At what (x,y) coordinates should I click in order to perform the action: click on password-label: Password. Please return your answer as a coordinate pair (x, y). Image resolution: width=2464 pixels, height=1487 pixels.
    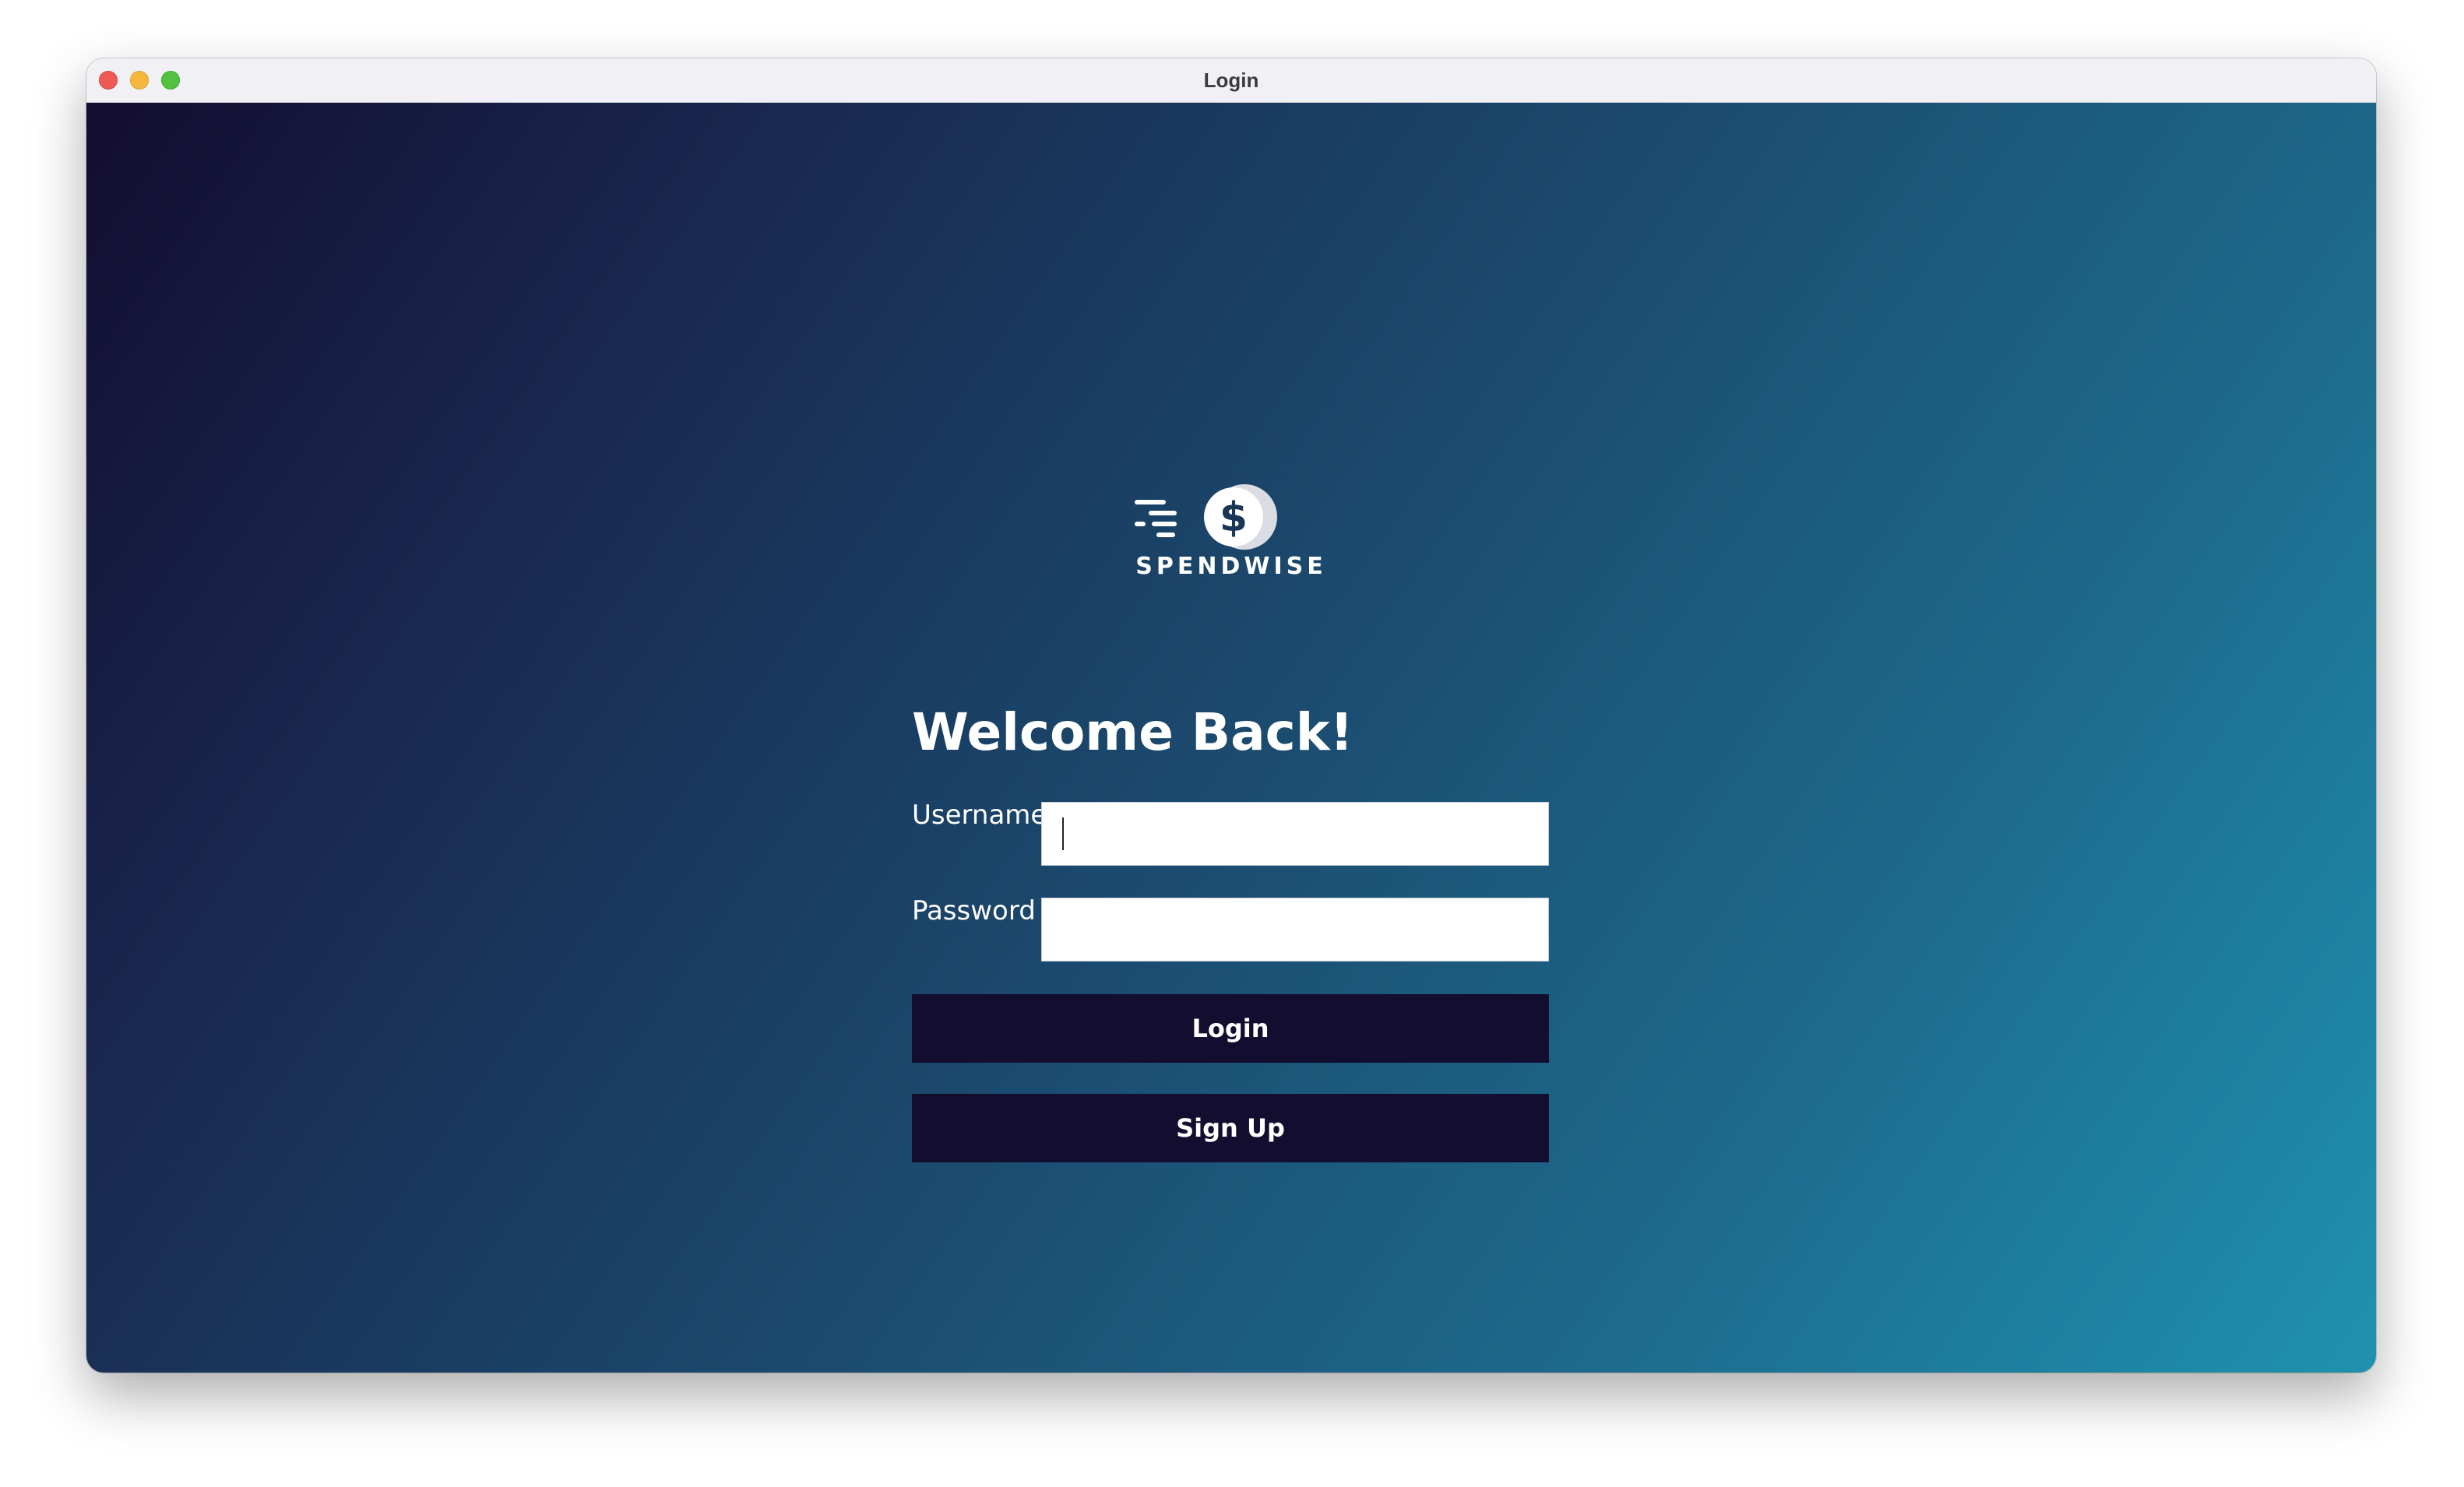
    Looking at the image, I should click on (974, 910).